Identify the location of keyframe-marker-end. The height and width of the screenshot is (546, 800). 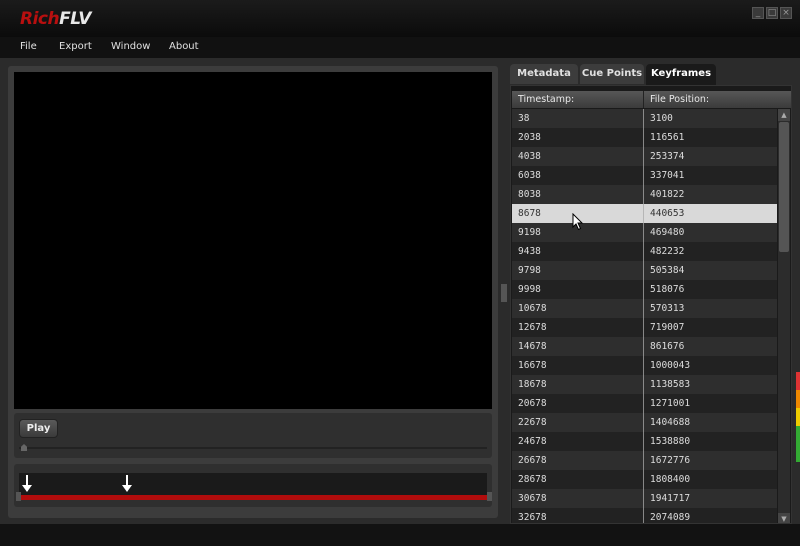
(127, 484).